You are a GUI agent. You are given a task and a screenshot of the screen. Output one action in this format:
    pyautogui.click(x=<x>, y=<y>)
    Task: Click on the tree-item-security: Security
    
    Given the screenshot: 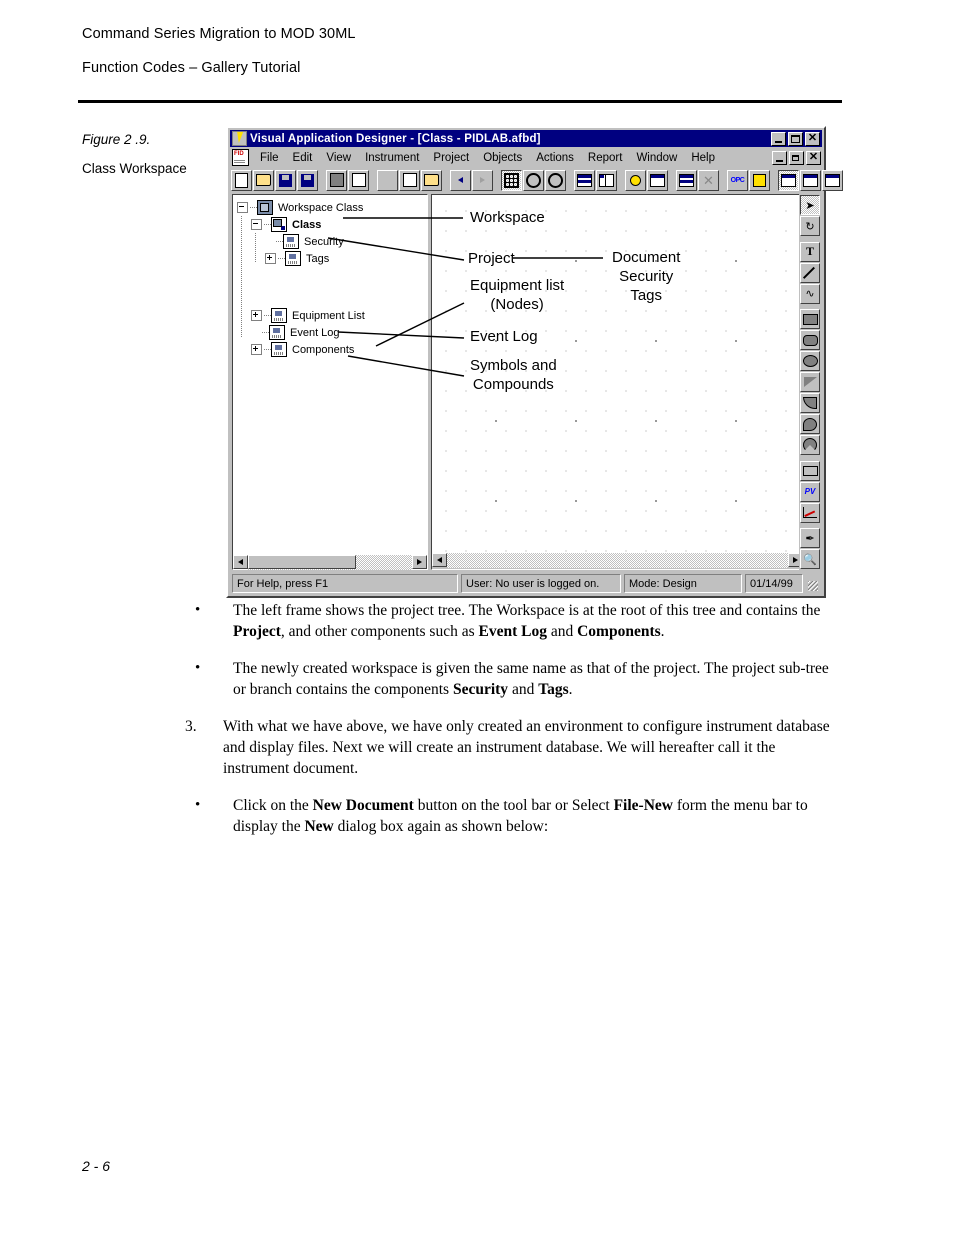 What is the action you would take?
    pyautogui.click(x=331, y=241)
    